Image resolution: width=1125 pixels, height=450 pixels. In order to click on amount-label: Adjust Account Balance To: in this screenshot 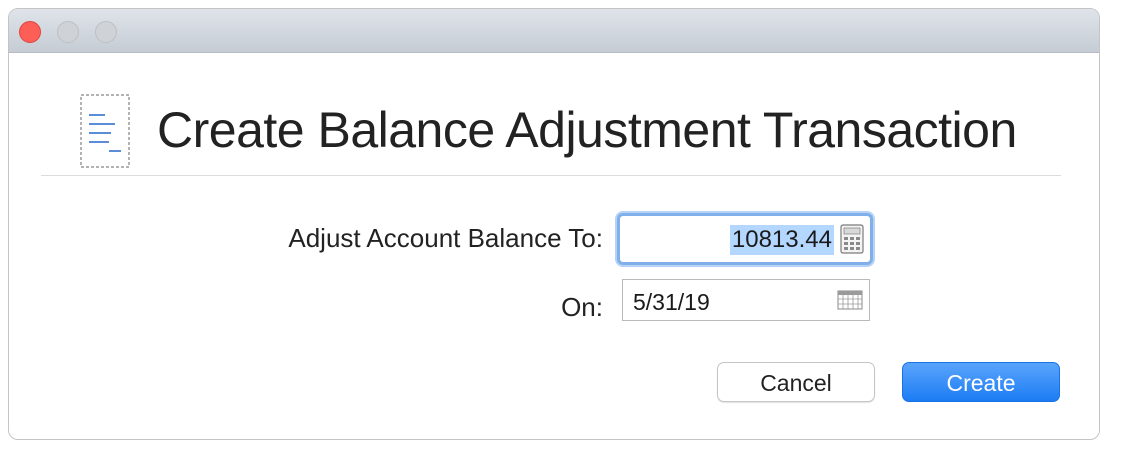, I will do `click(445, 238)`.